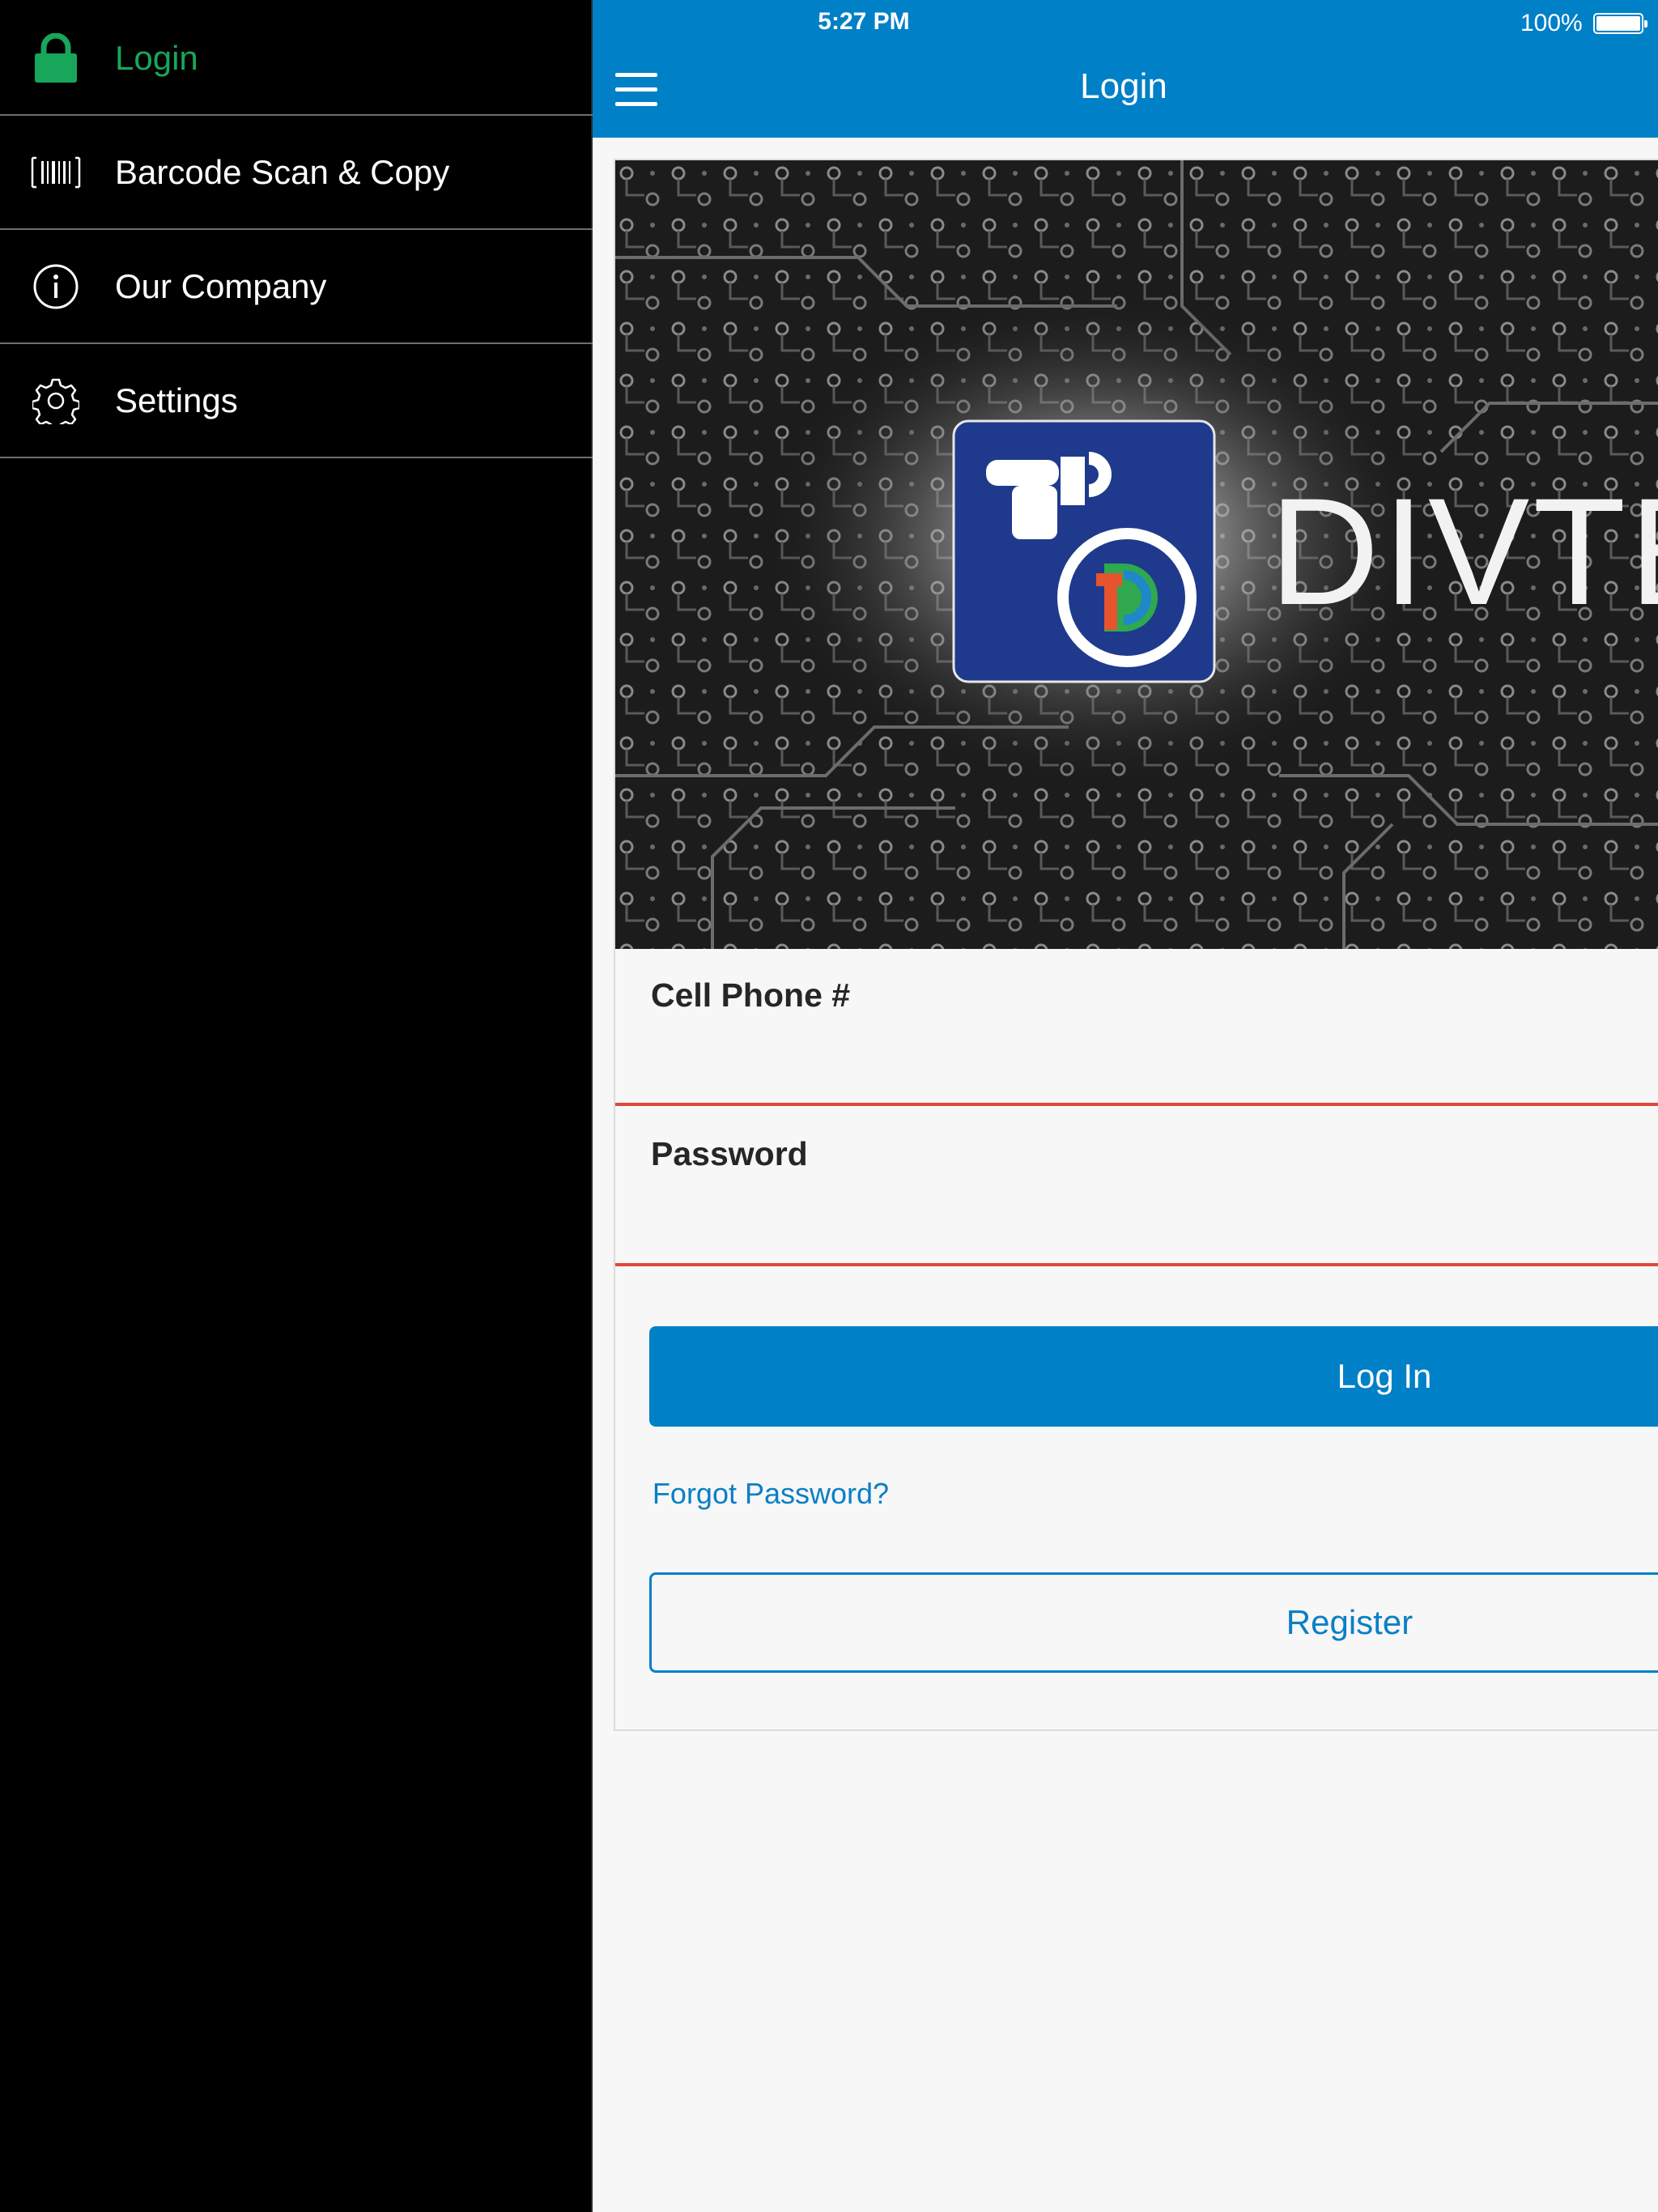  What do you see at coordinates (1136, 1078) in the screenshot?
I see `cell-phone-field` at bounding box center [1136, 1078].